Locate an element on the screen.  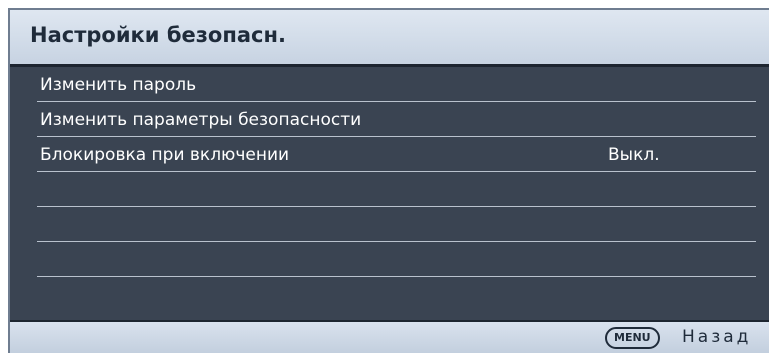
page-title: Настройки безопасн. is located at coordinates (158, 35).